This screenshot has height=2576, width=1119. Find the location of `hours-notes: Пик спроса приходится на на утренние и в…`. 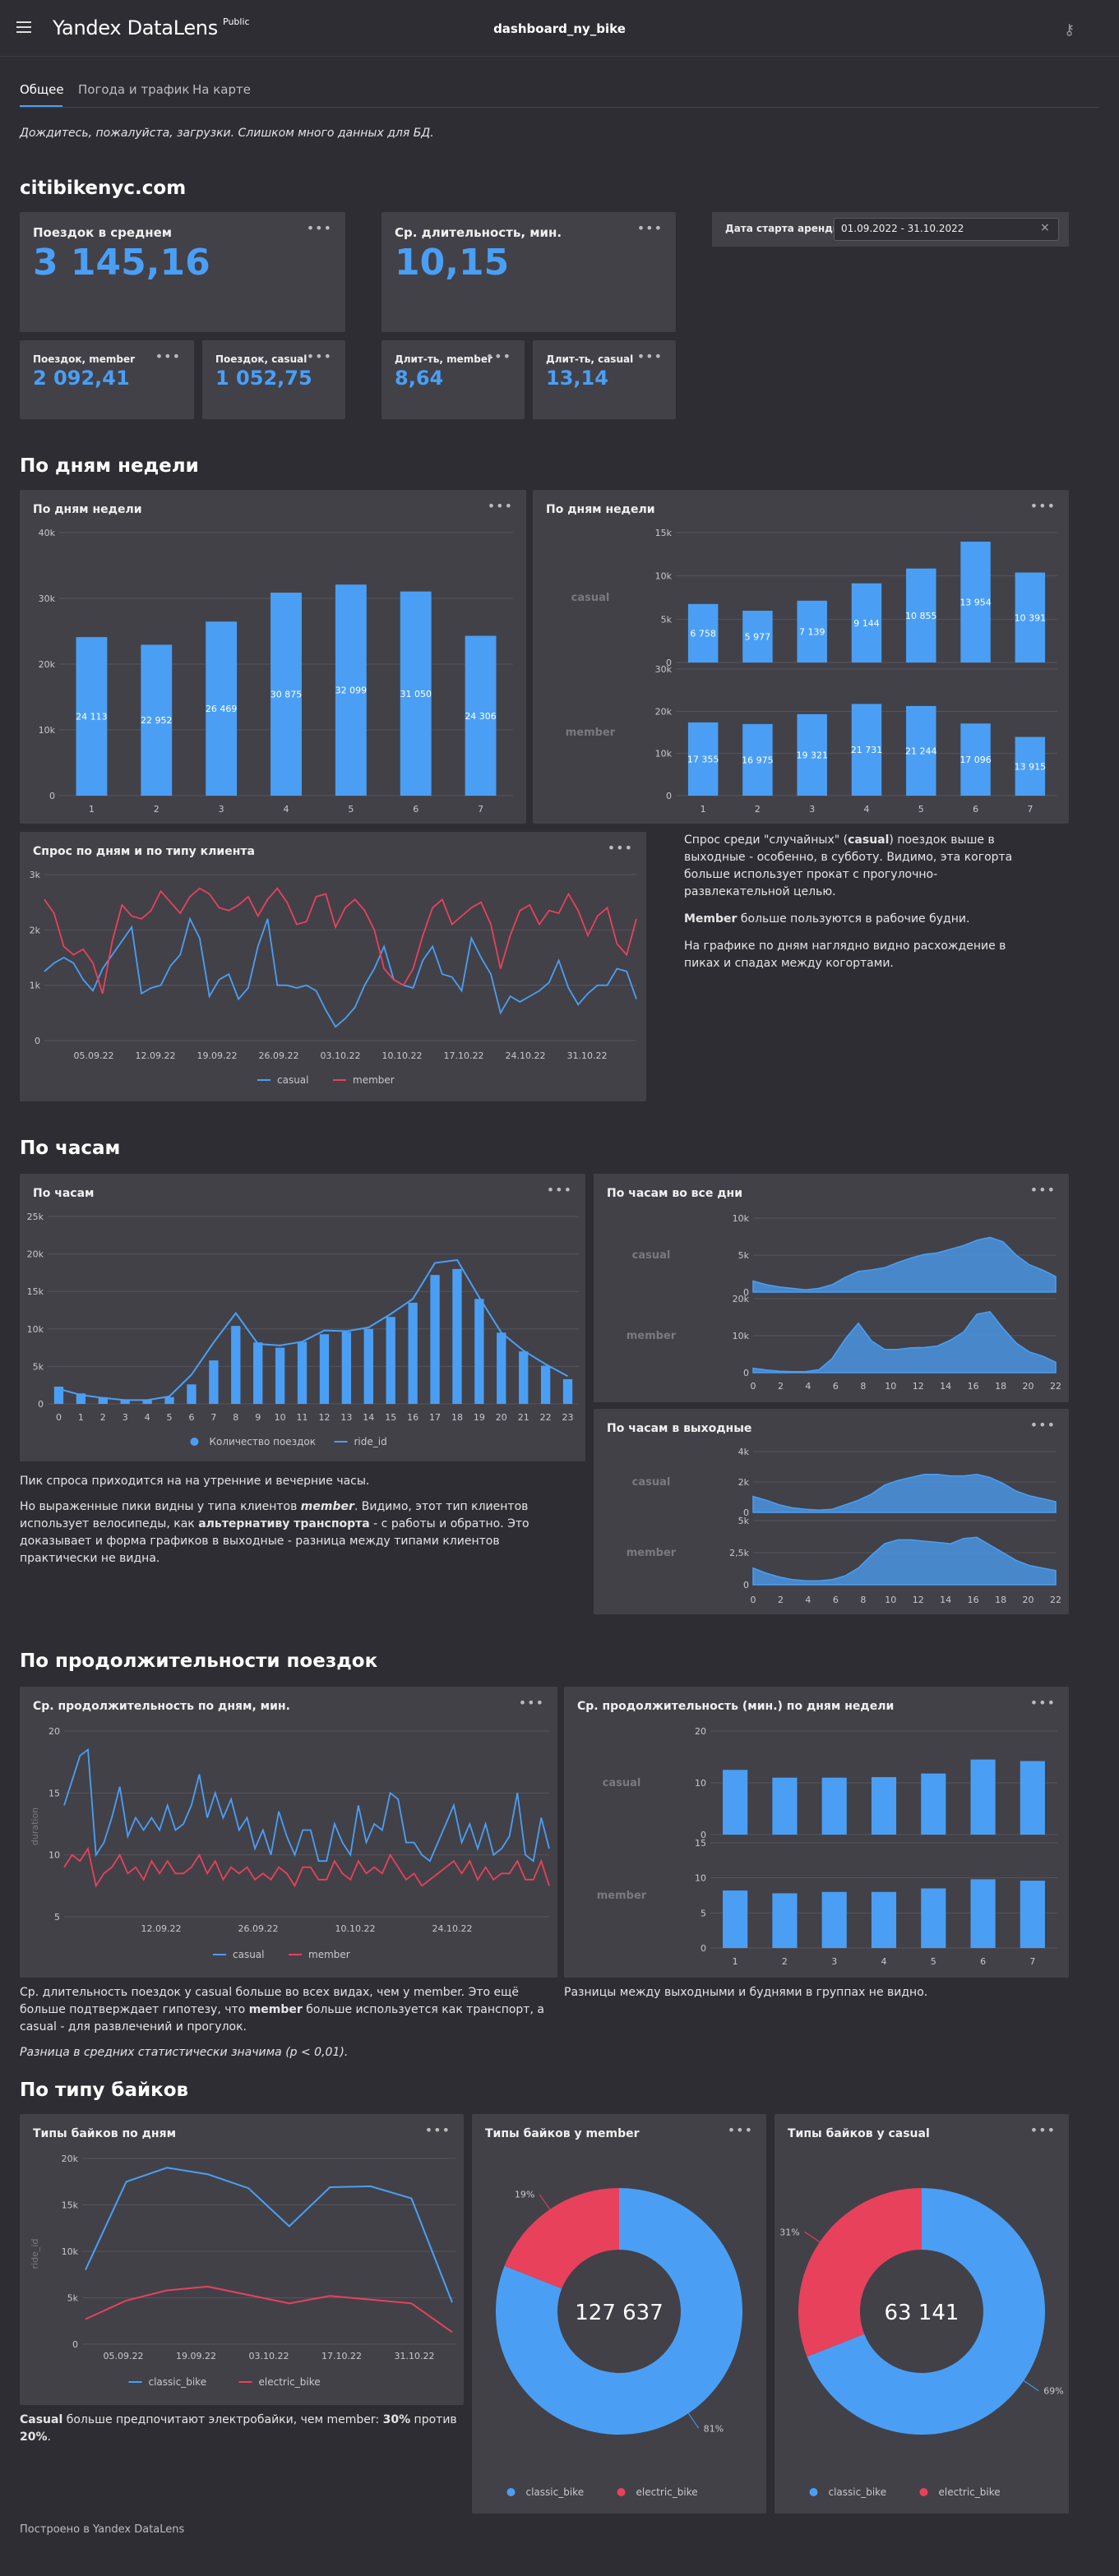

hours-notes: Пик спроса приходится на на утренние и в… is located at coordinates (291, 1520).